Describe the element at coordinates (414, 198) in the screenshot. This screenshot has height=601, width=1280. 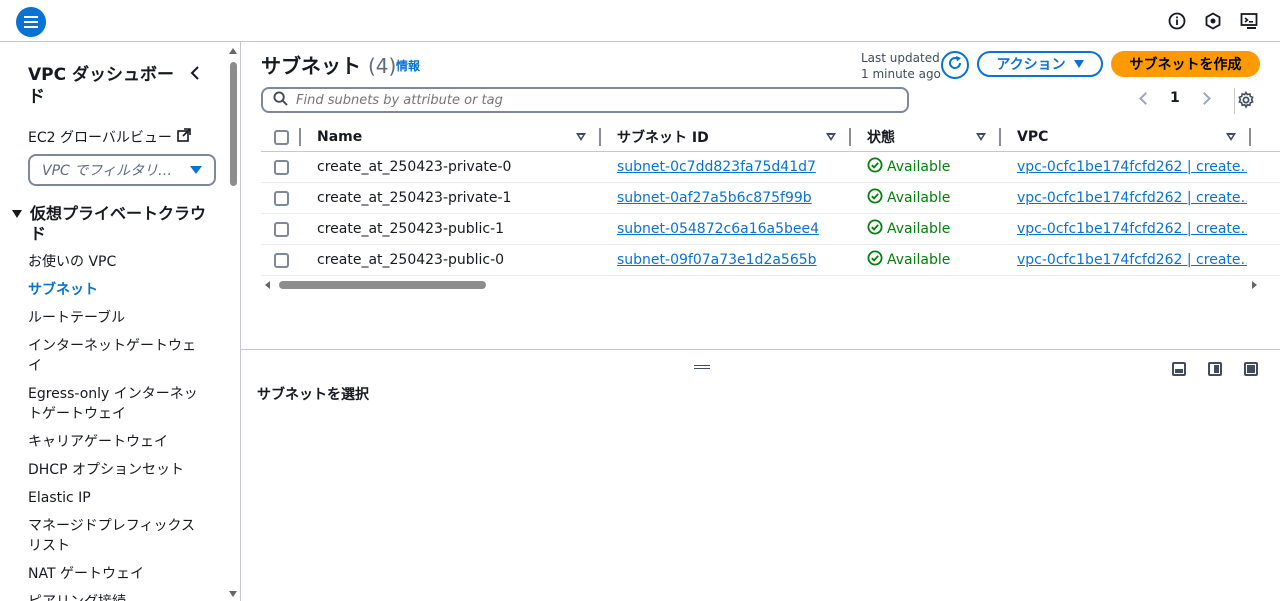
I see `subnet-name: create_at_250423-private-1` at that location.